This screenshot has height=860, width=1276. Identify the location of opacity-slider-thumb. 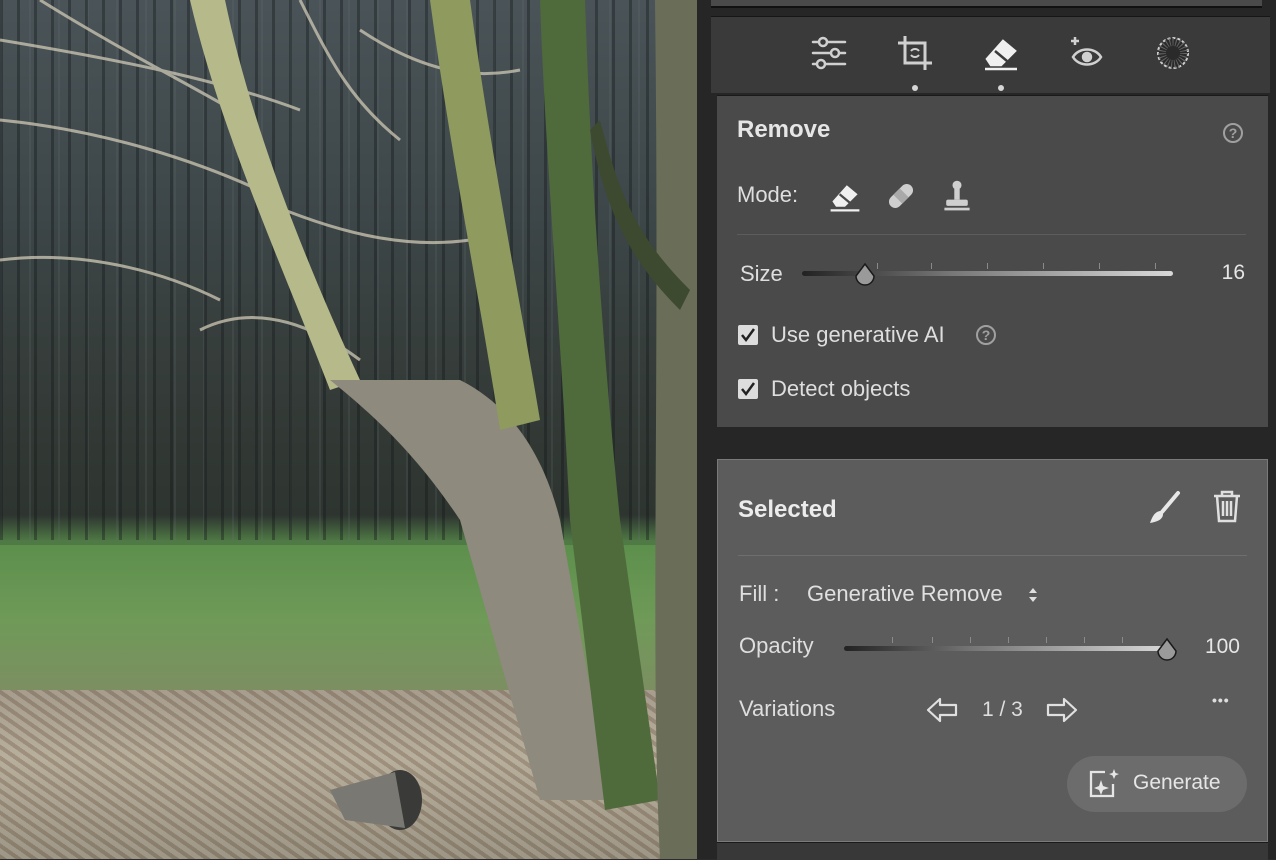
(1166, 649).